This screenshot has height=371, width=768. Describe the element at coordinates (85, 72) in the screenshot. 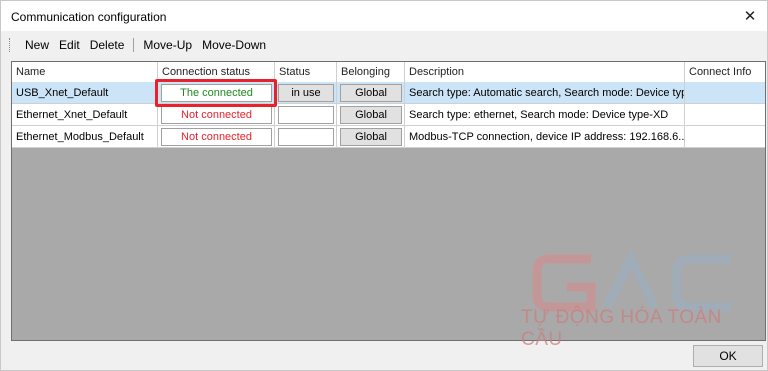

I see `column-header-name: Name` at that location.